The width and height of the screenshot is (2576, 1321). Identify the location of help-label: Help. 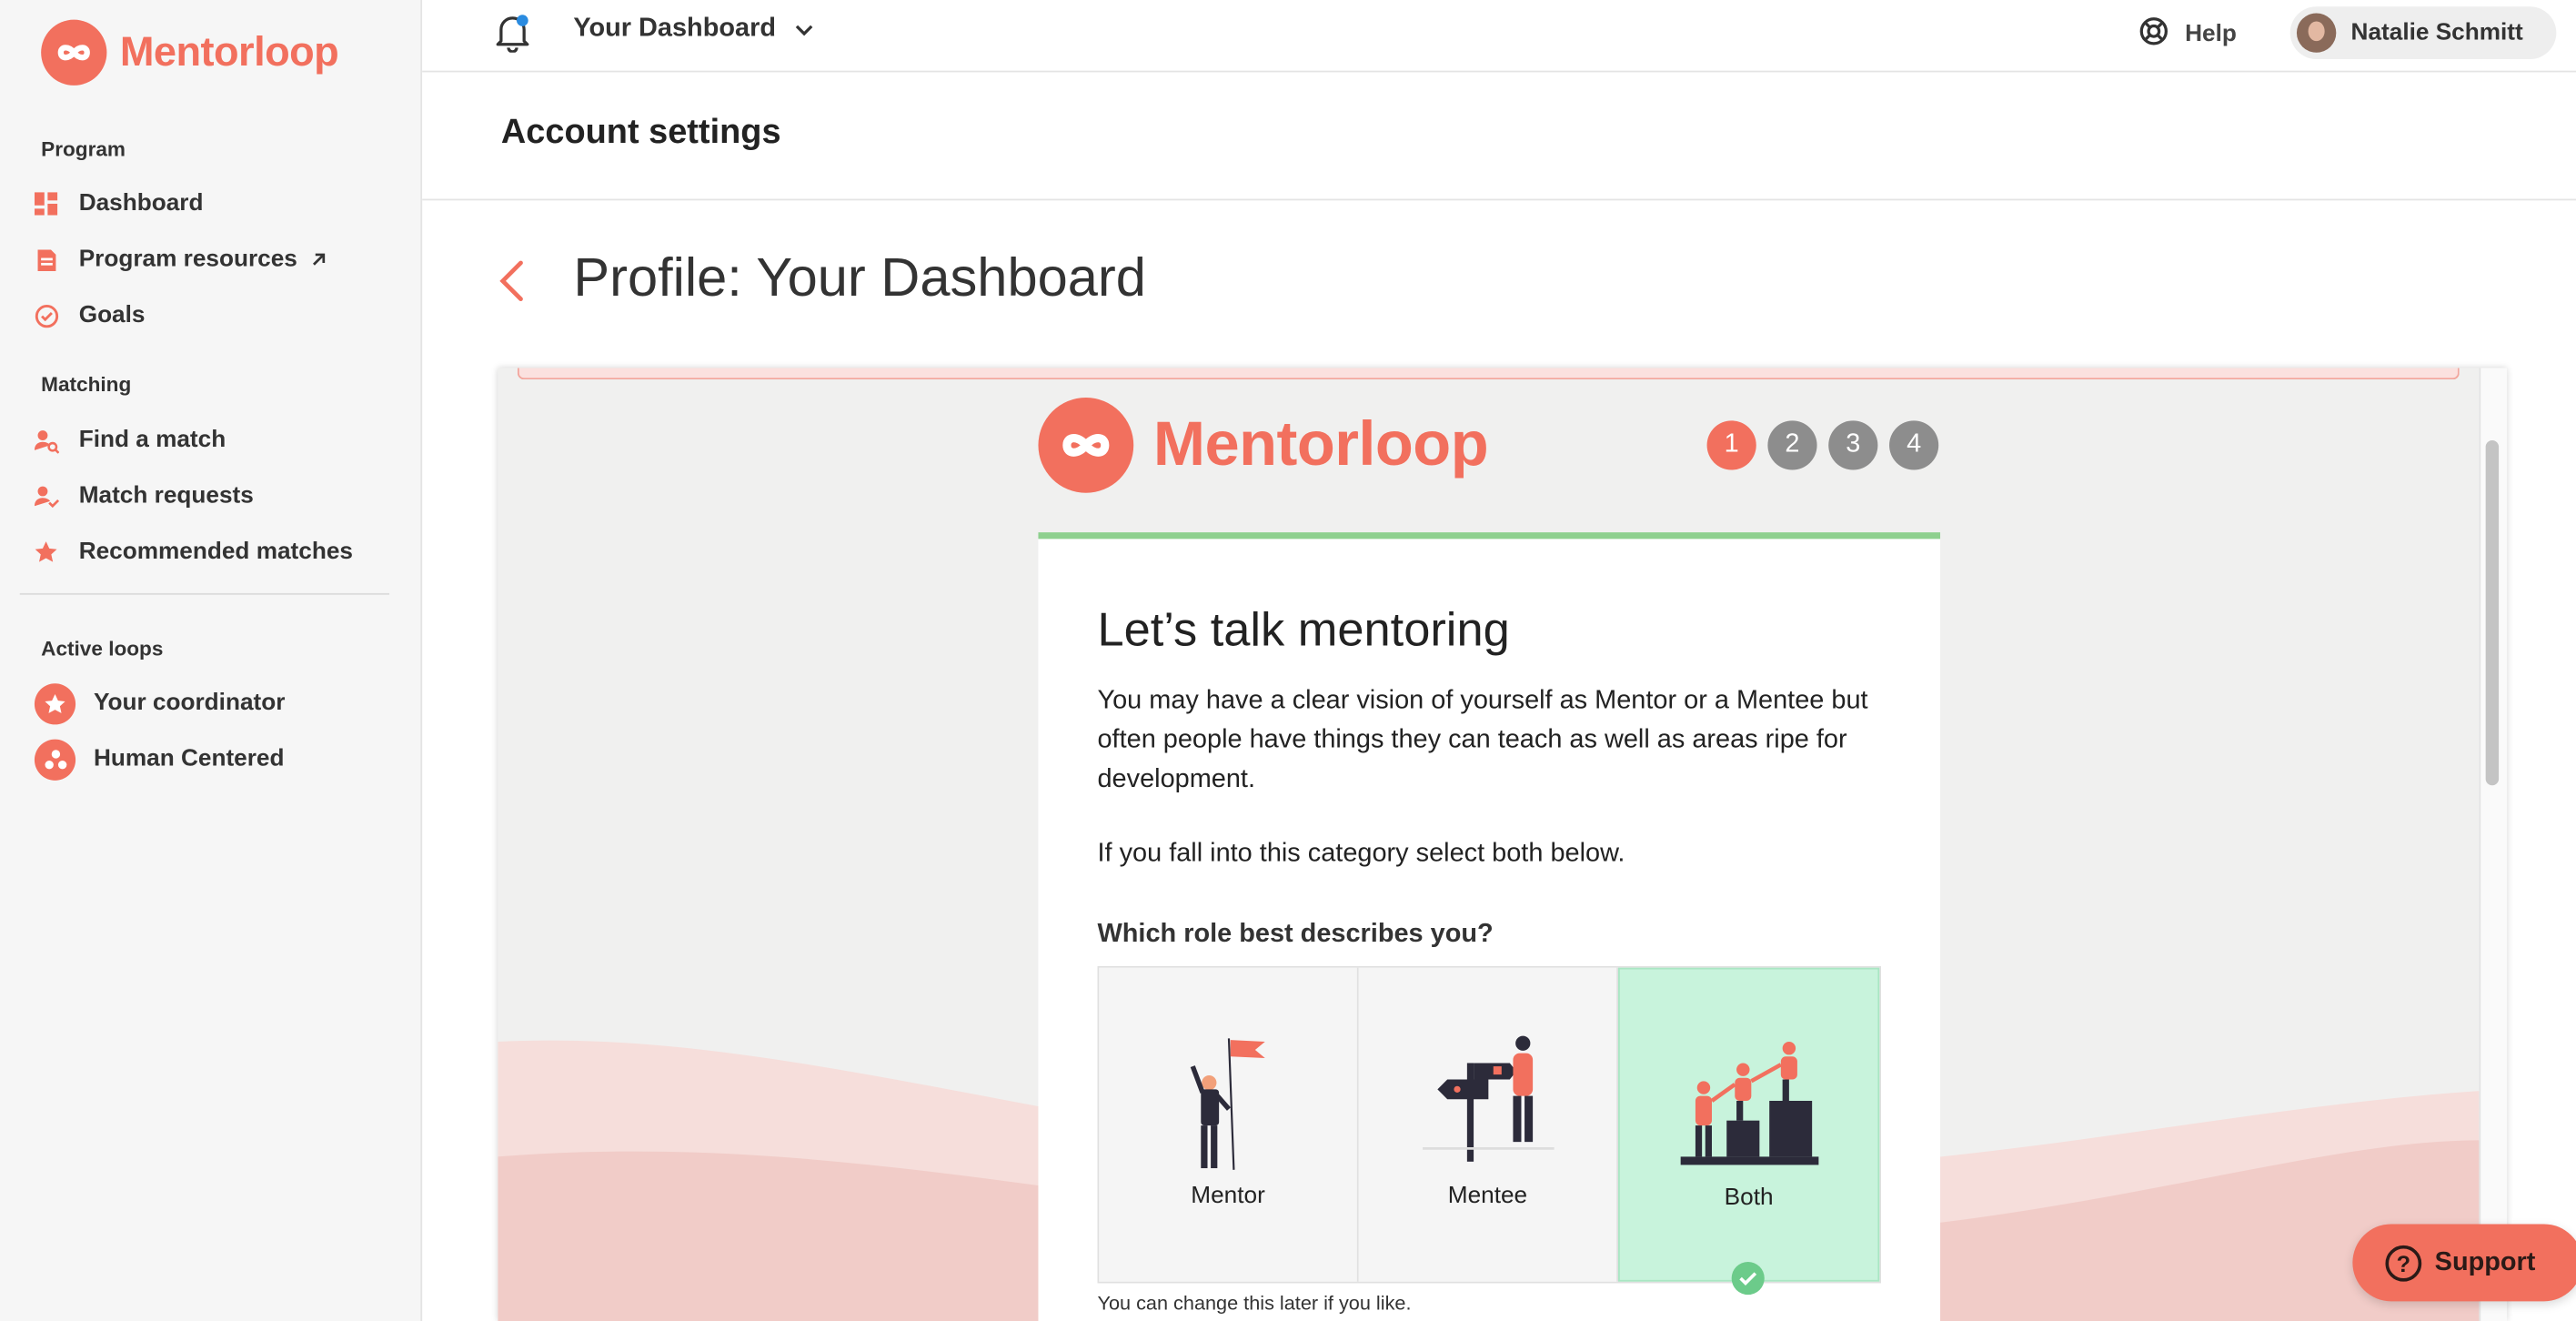
(2211, 34).